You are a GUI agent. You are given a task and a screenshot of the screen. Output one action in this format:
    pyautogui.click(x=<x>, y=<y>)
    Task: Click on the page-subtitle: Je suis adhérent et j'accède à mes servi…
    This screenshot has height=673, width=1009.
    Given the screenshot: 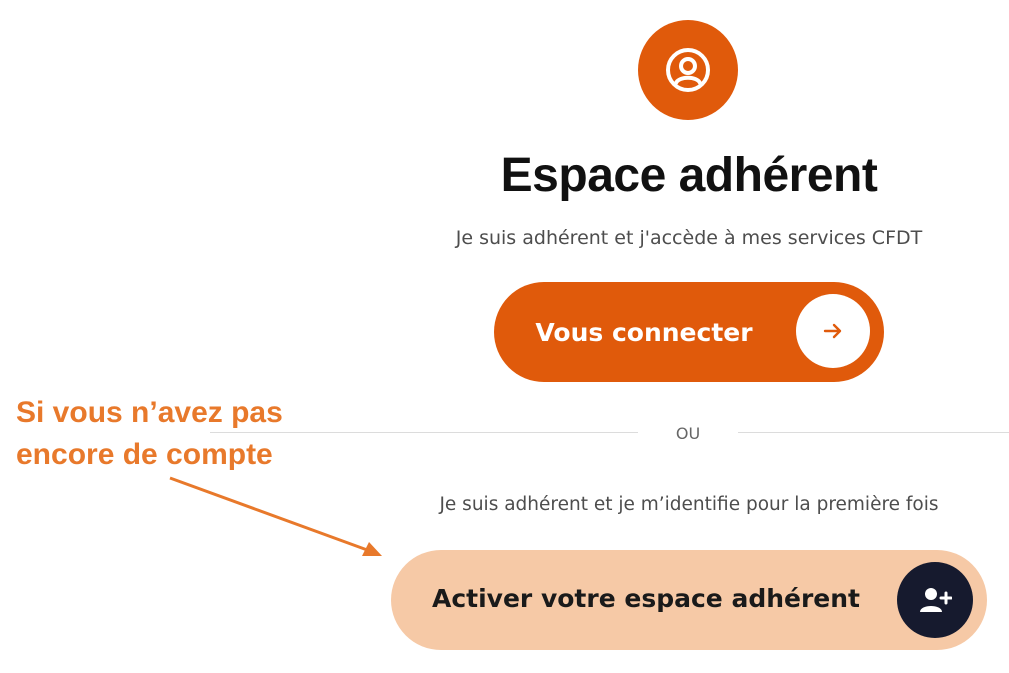 What is the action you would take?
    pyautogui.click(x=689, y=238)
    